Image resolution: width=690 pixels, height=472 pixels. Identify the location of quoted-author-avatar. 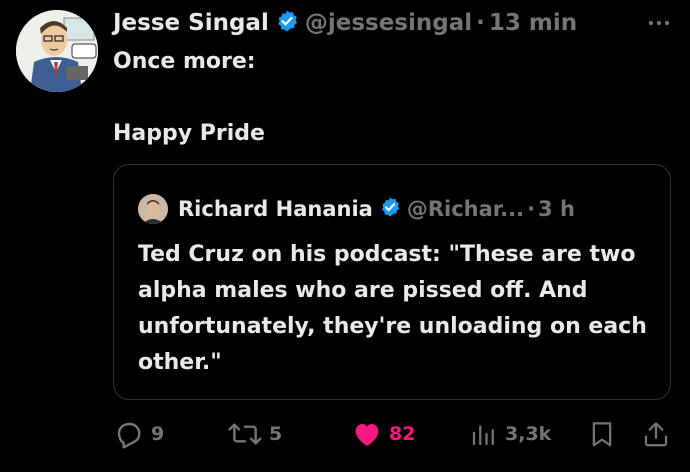
(153, 209).